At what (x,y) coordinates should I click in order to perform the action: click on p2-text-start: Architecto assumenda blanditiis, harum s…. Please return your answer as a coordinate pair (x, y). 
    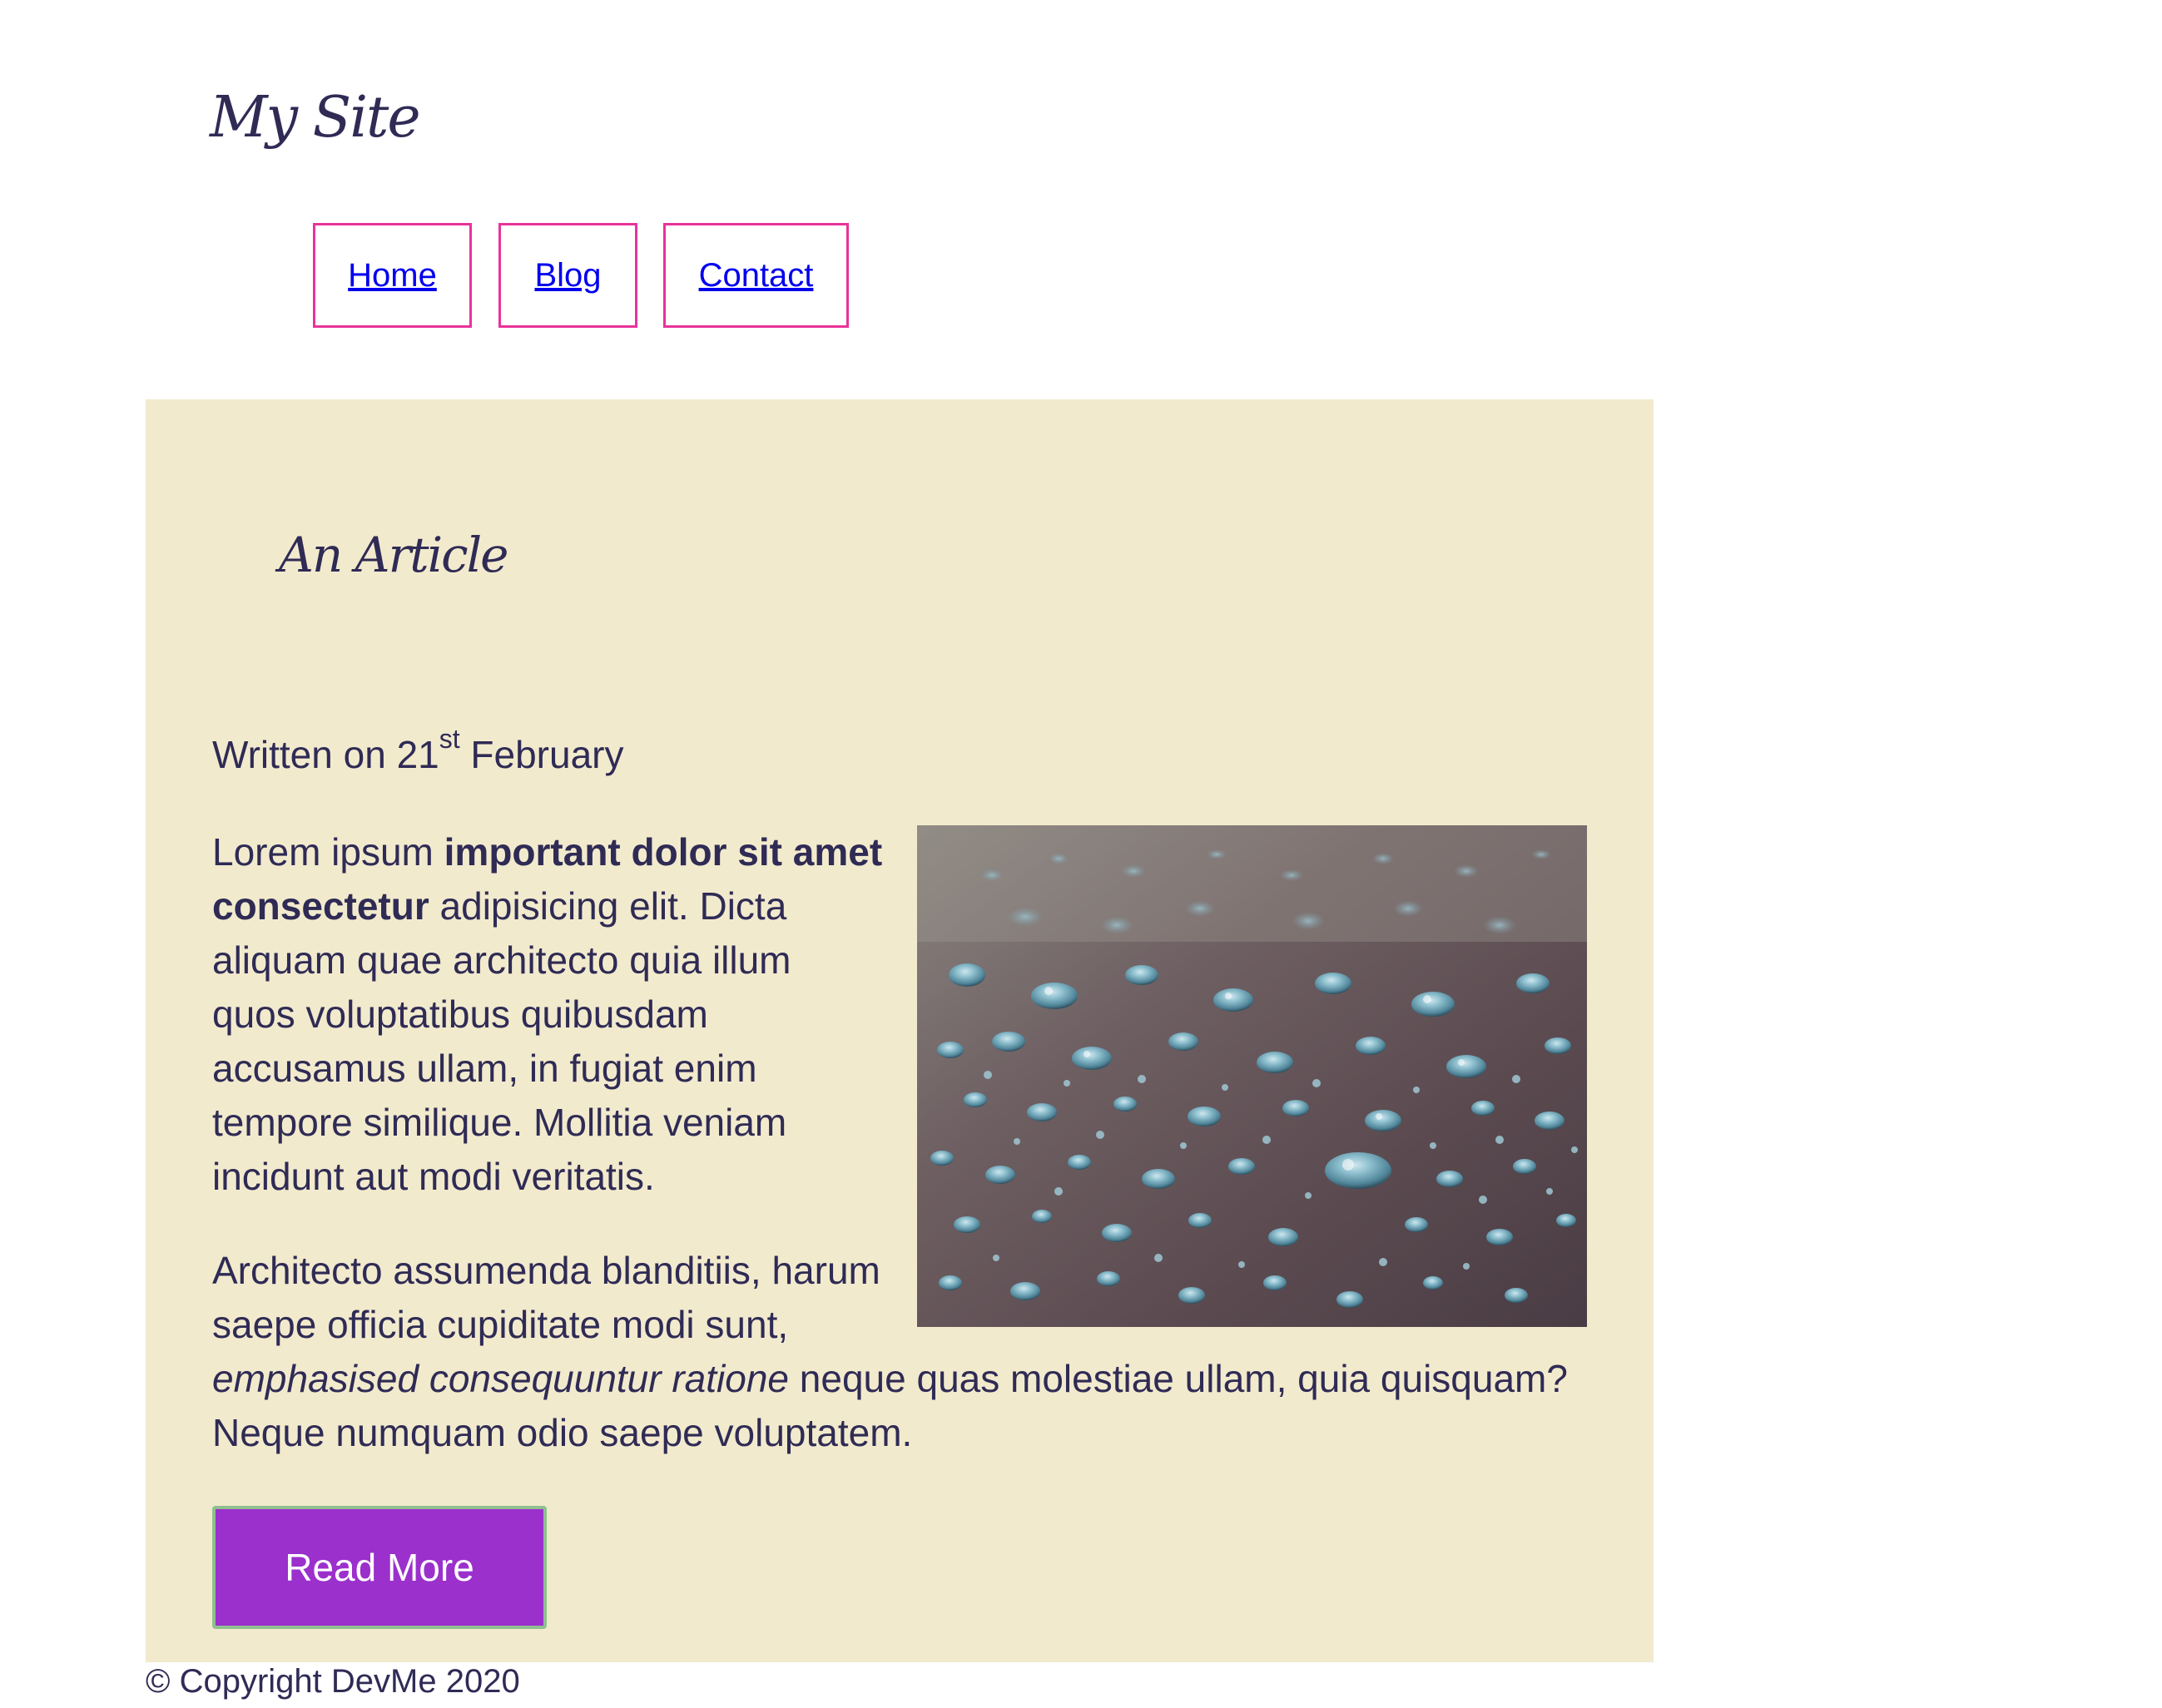
    Looking at the image, I should click on (546, 1298).